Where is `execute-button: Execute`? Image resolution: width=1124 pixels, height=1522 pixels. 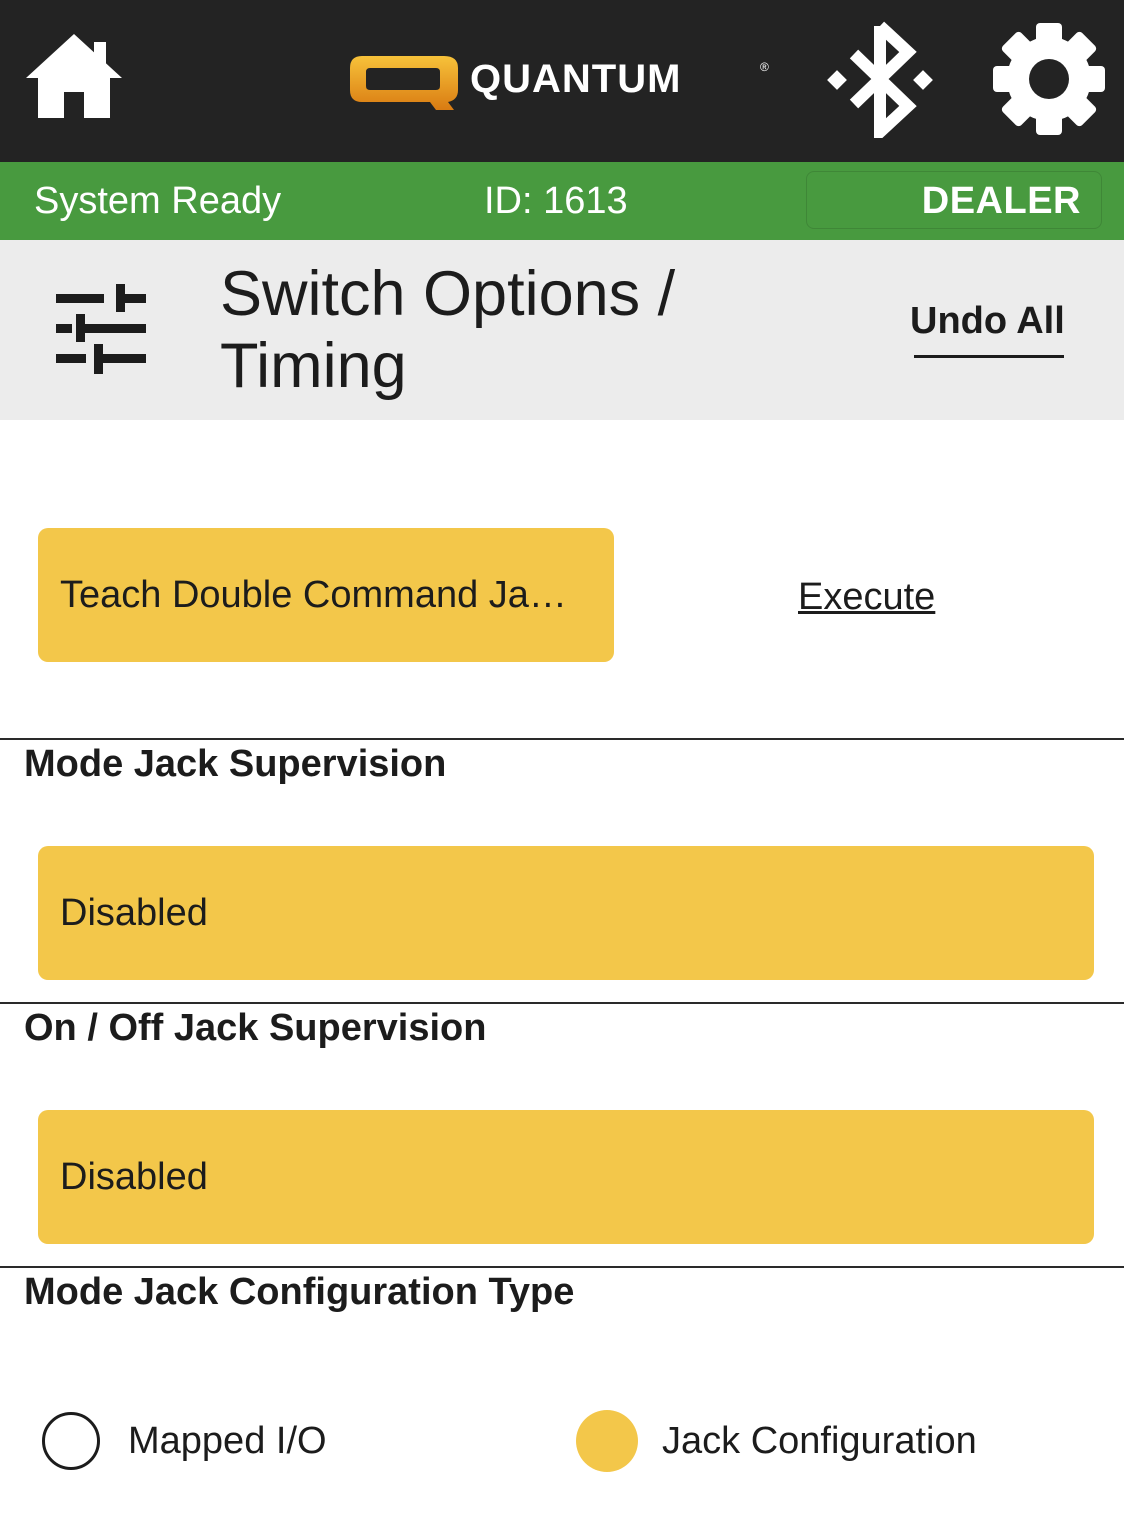
execute-button: Execute is located at coordinates (866, 597).